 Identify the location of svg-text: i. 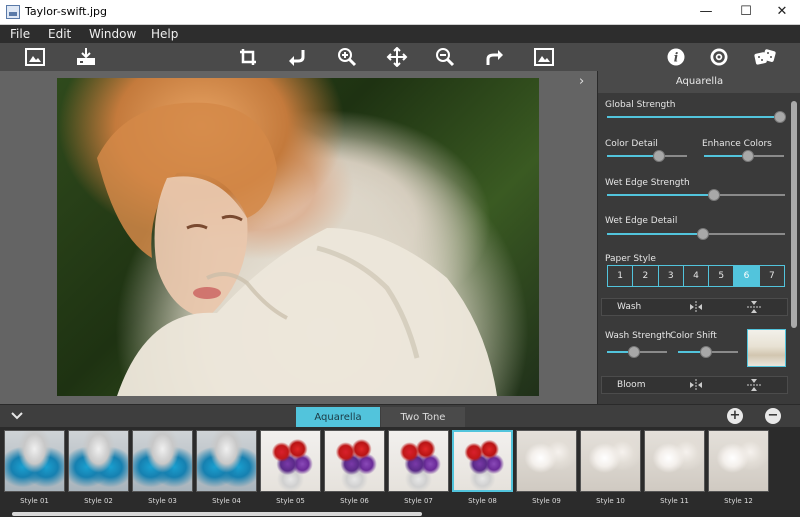
(676, 58).